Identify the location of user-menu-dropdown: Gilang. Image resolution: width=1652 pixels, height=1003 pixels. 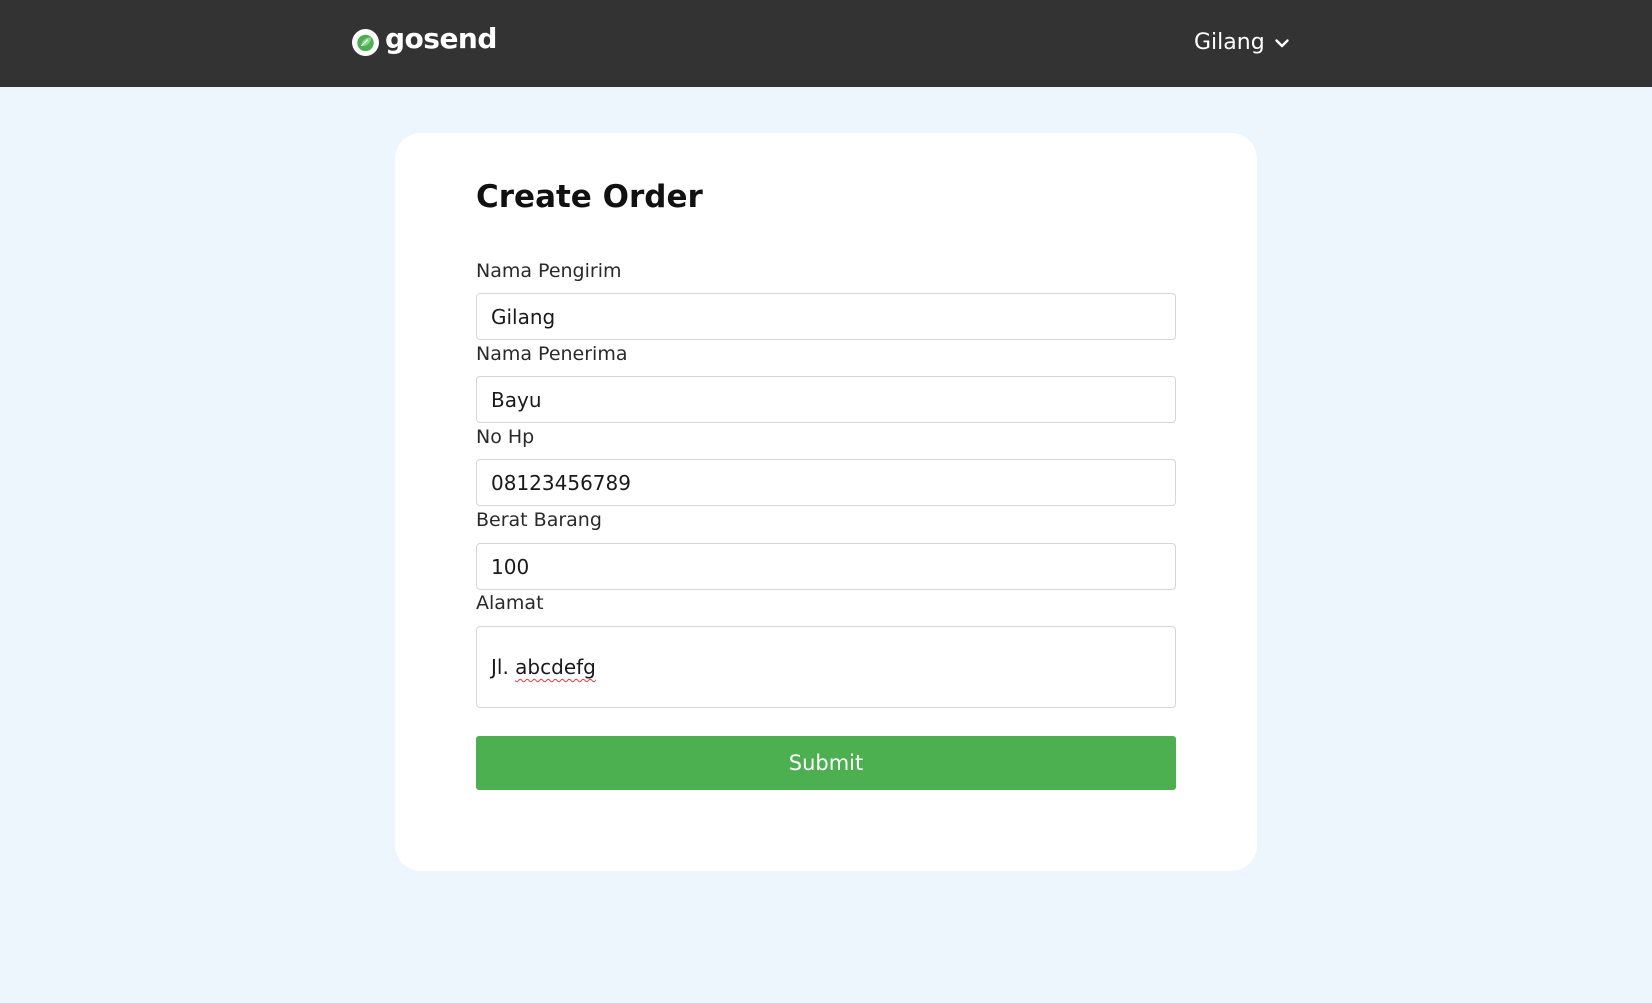
(1242, 43).